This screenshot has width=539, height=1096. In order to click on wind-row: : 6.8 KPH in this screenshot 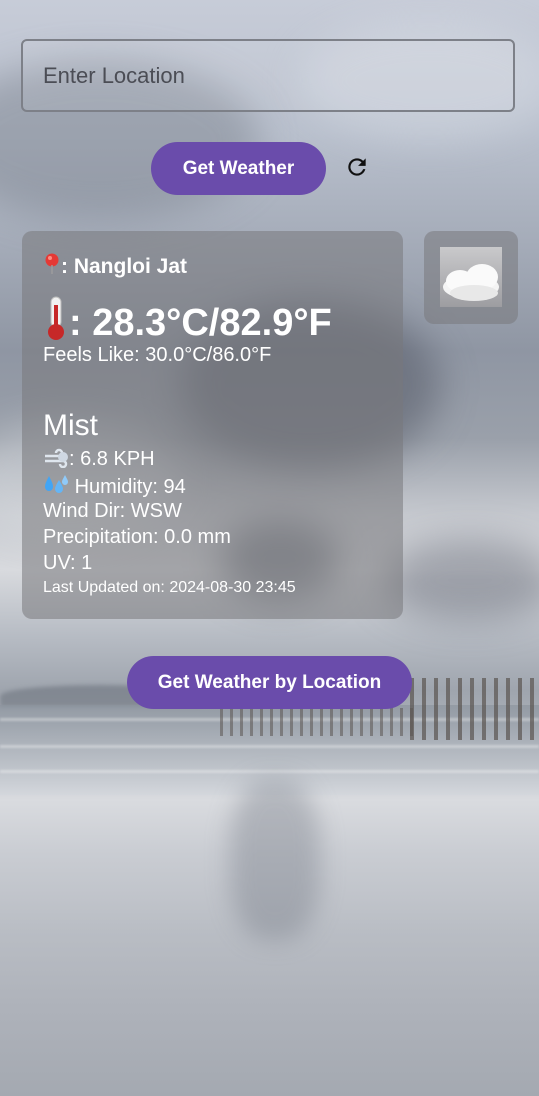, I will do `click(99, 459)`.